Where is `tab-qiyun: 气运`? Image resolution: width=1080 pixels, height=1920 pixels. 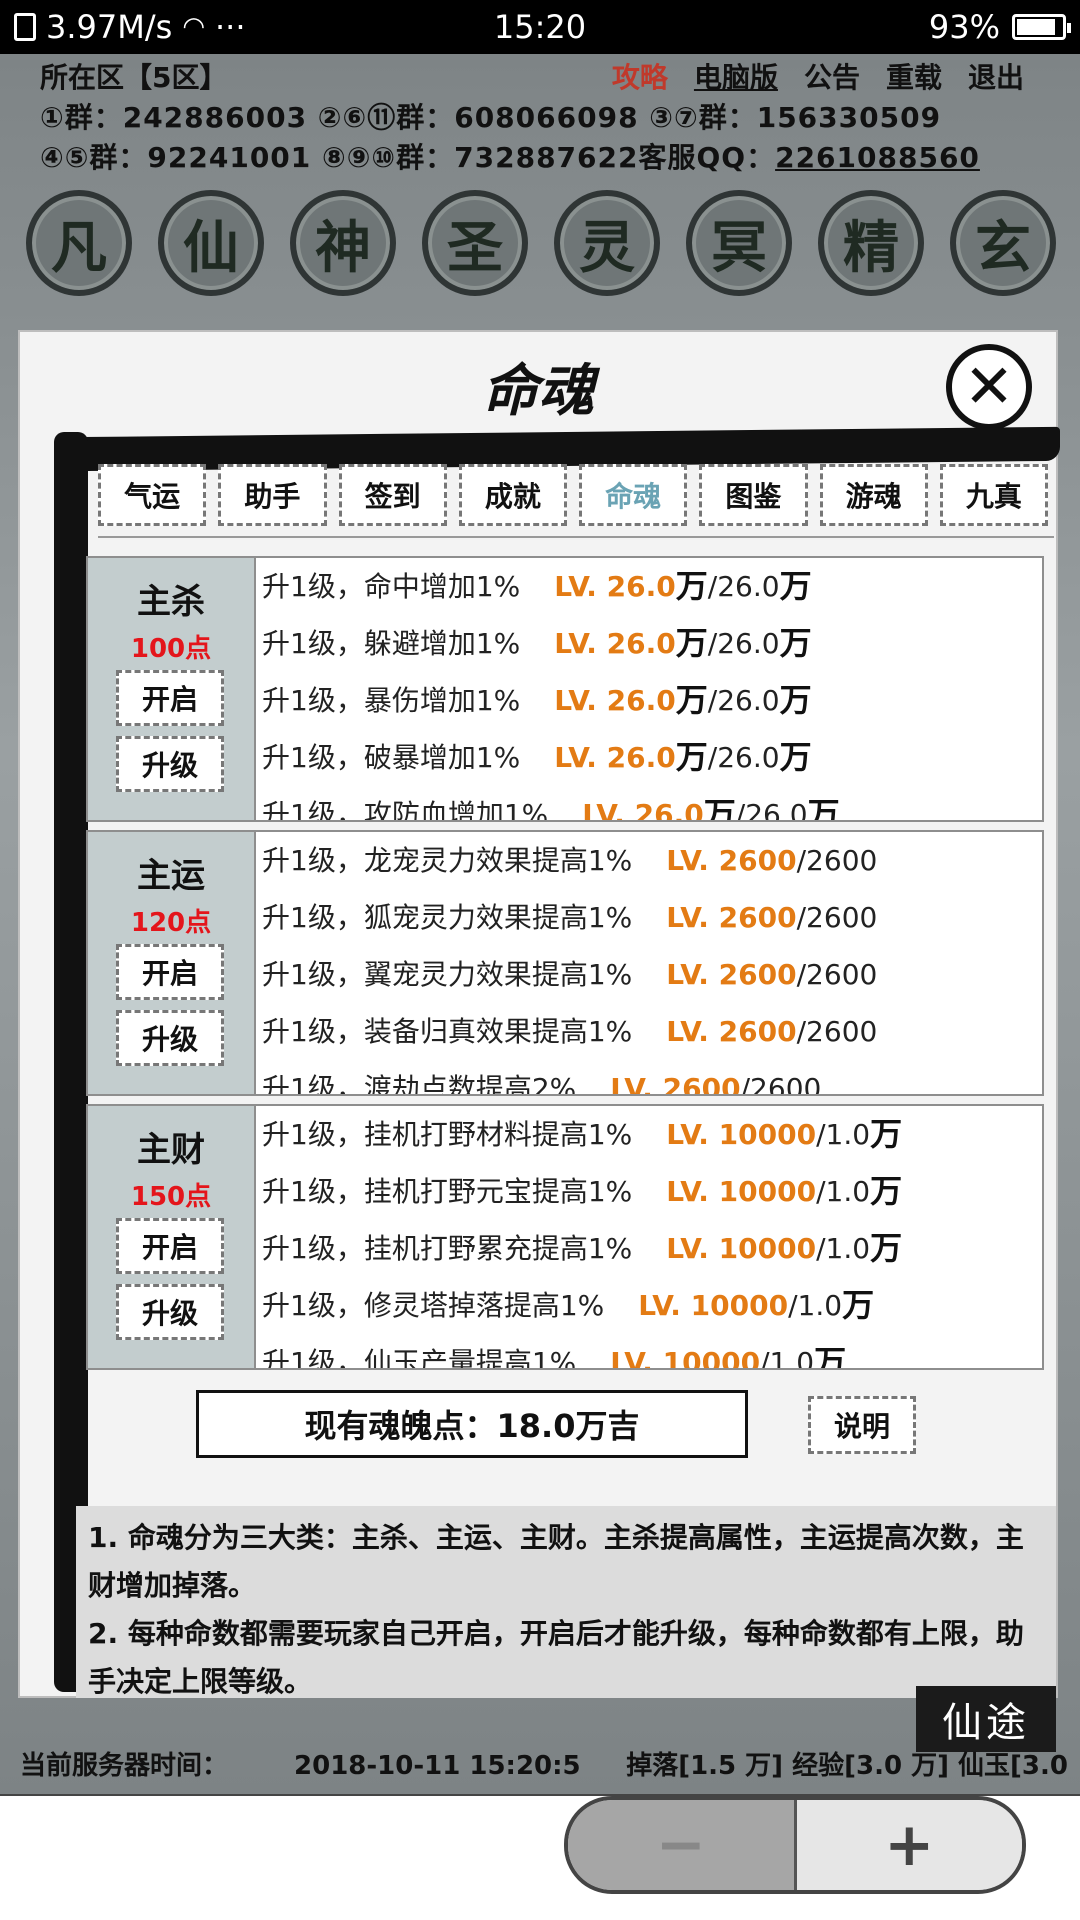 tab-qiyun: 气运 is located at coordinates (152, 495).